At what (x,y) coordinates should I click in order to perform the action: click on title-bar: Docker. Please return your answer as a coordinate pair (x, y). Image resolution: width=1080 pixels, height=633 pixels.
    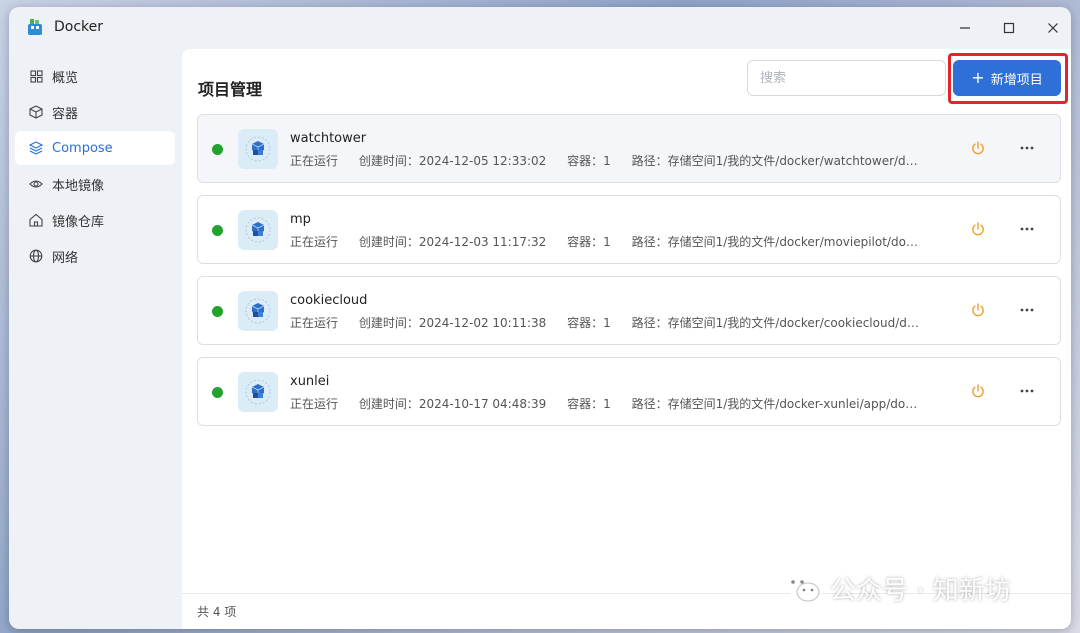
    Looking at the image, I should click on (540, 28).